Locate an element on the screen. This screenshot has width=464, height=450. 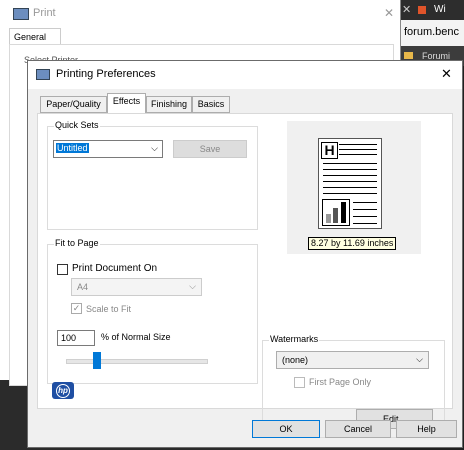
browser-tab-bar: ✕ Wi is located at coordinates (432, 10).